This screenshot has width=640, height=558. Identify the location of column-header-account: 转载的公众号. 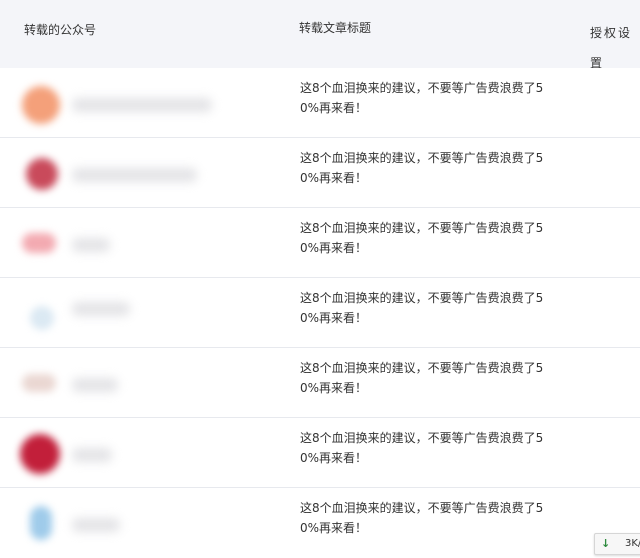
(60, 30).